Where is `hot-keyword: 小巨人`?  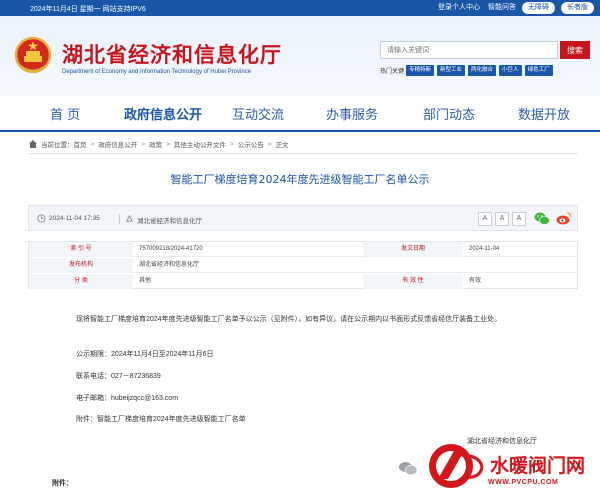
hot-keyword: 小巨人 is located at coordinates (510, 70).